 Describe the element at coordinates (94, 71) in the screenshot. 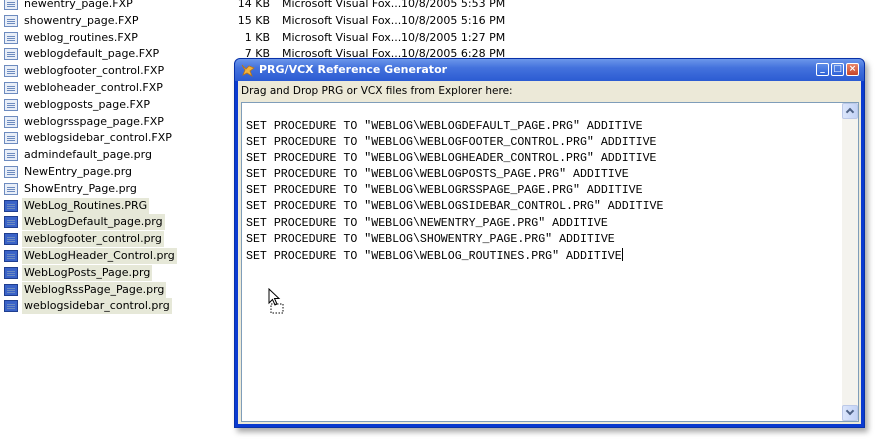

I see `file-name: weblogfooter_control.FXP` at that location.